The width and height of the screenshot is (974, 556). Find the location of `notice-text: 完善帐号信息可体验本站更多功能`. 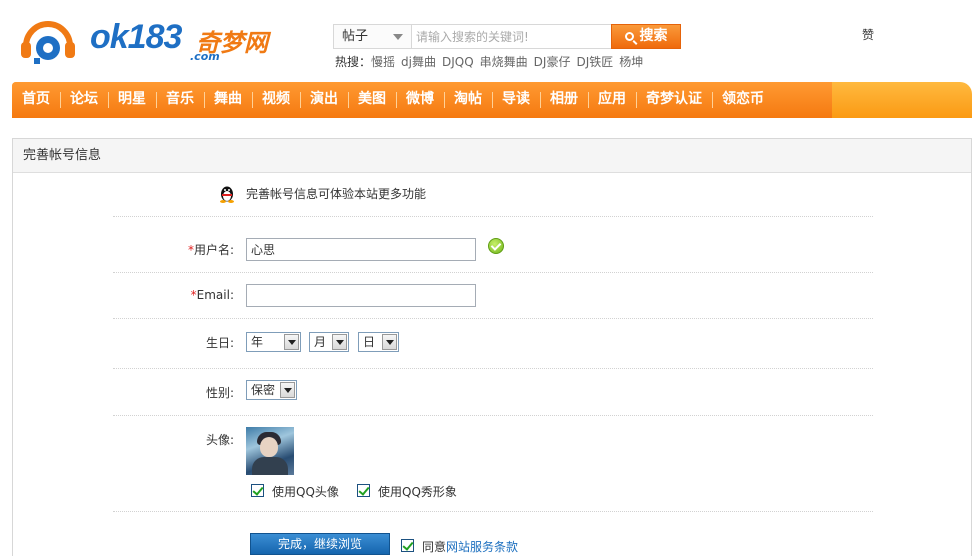

notice-text: 完善帐号信息可体验本站更多功能 is located at coordinates (336, 194).